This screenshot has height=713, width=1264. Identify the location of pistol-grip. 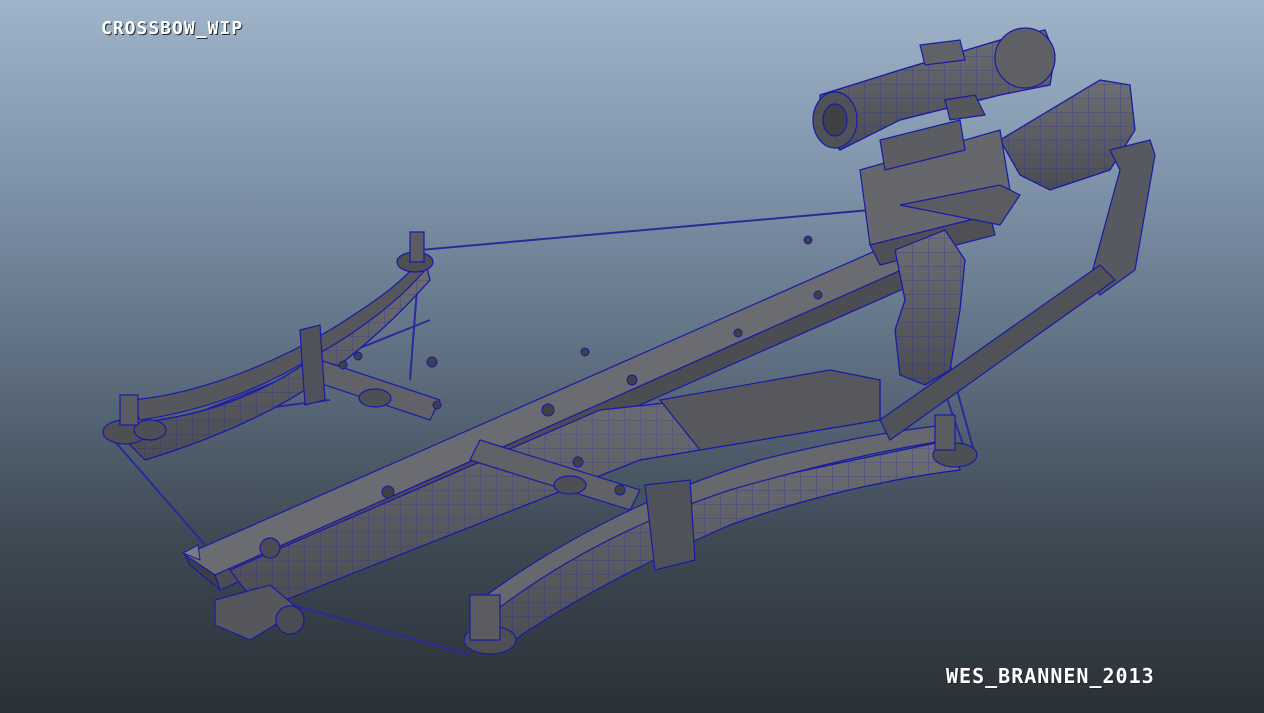
(930, 307).